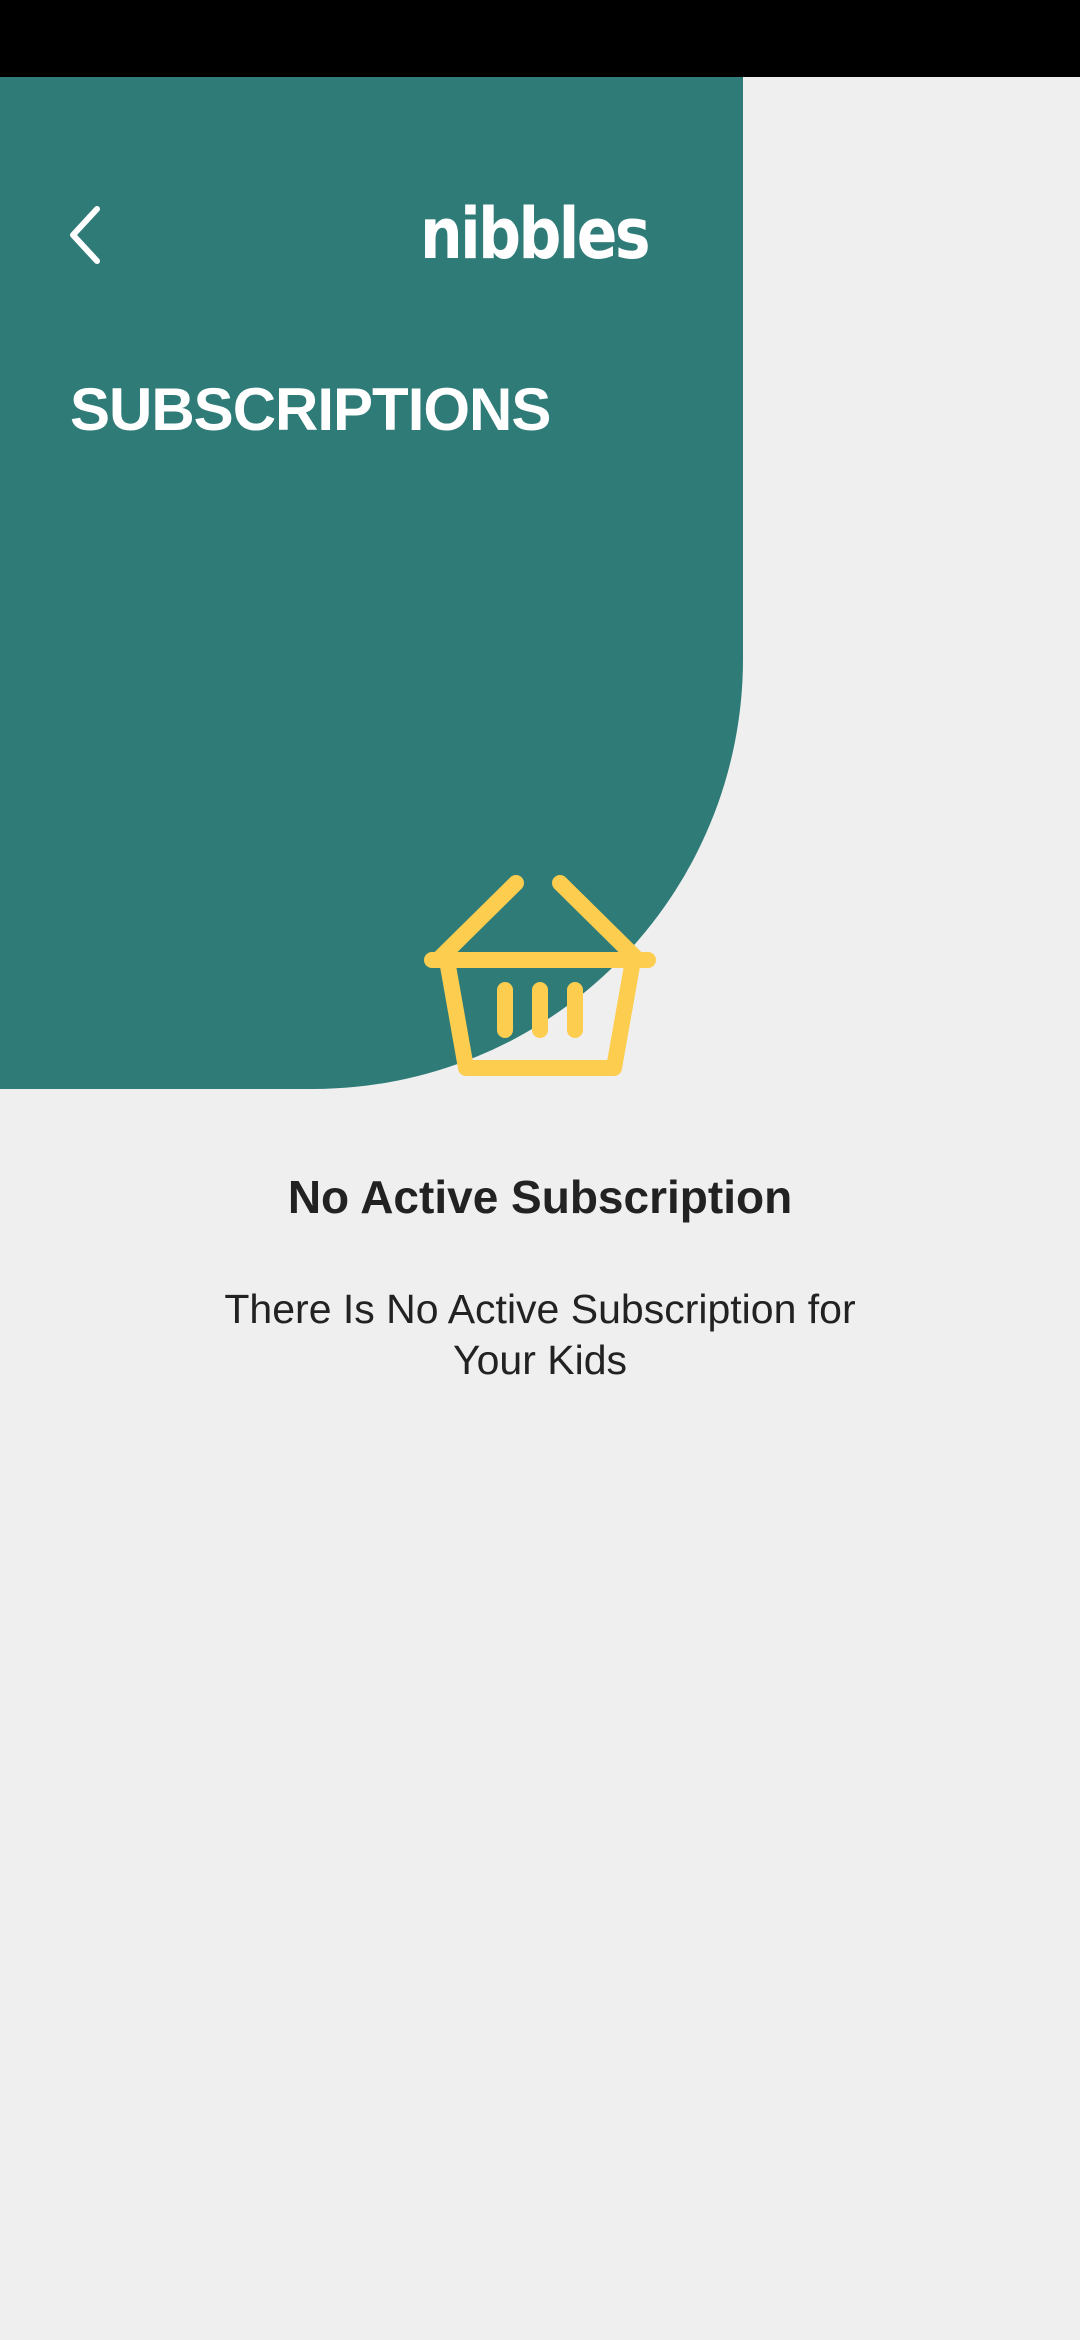 This screenshot has width=1080, height=2340. I want to click on chevron-left-icon, so click(85, 235).